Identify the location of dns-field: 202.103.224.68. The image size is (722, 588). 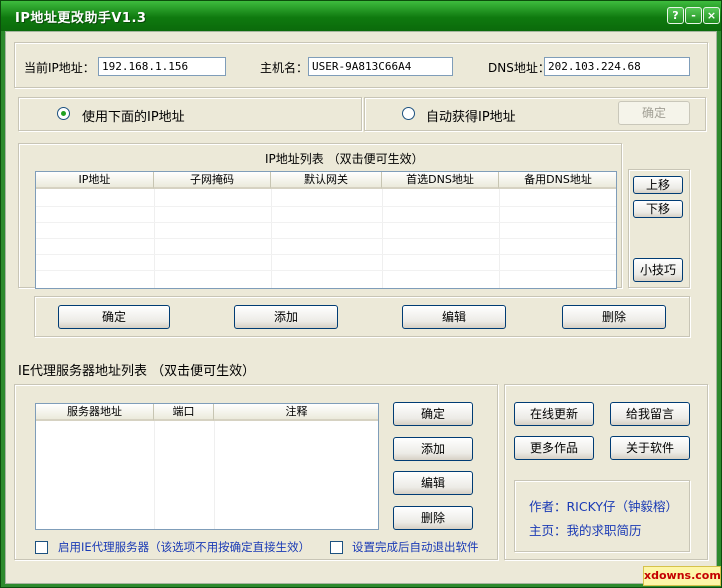
(617, 66).